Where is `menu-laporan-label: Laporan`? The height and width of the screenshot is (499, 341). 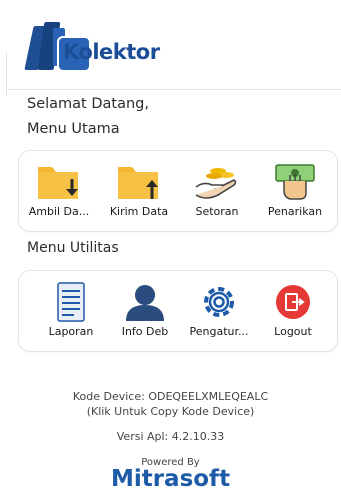
menu-laporan-label: Laporan is located at coordinates (71, 331).